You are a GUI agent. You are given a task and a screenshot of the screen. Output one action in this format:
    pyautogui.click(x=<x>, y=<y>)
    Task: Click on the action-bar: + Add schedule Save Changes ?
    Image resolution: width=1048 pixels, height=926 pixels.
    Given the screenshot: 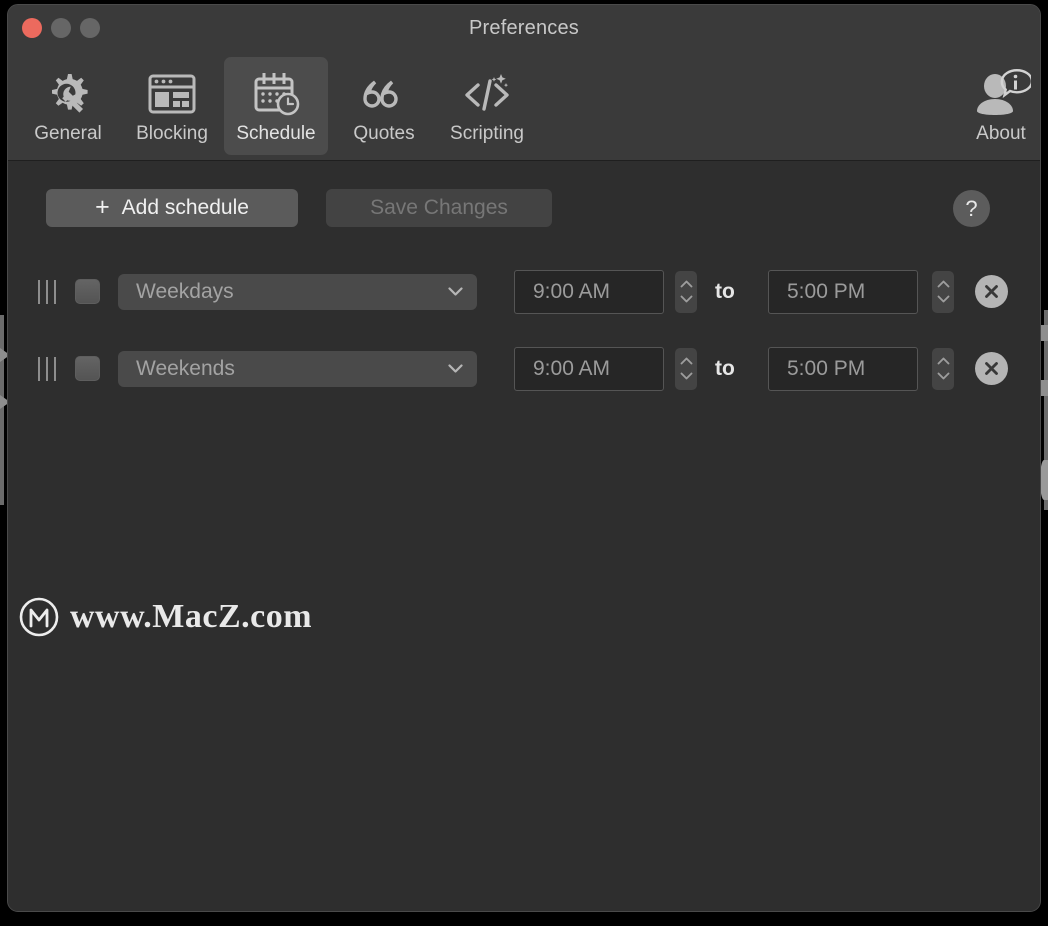 What is the action you would take?
    pyautogui.click(x=524, y=207)
    